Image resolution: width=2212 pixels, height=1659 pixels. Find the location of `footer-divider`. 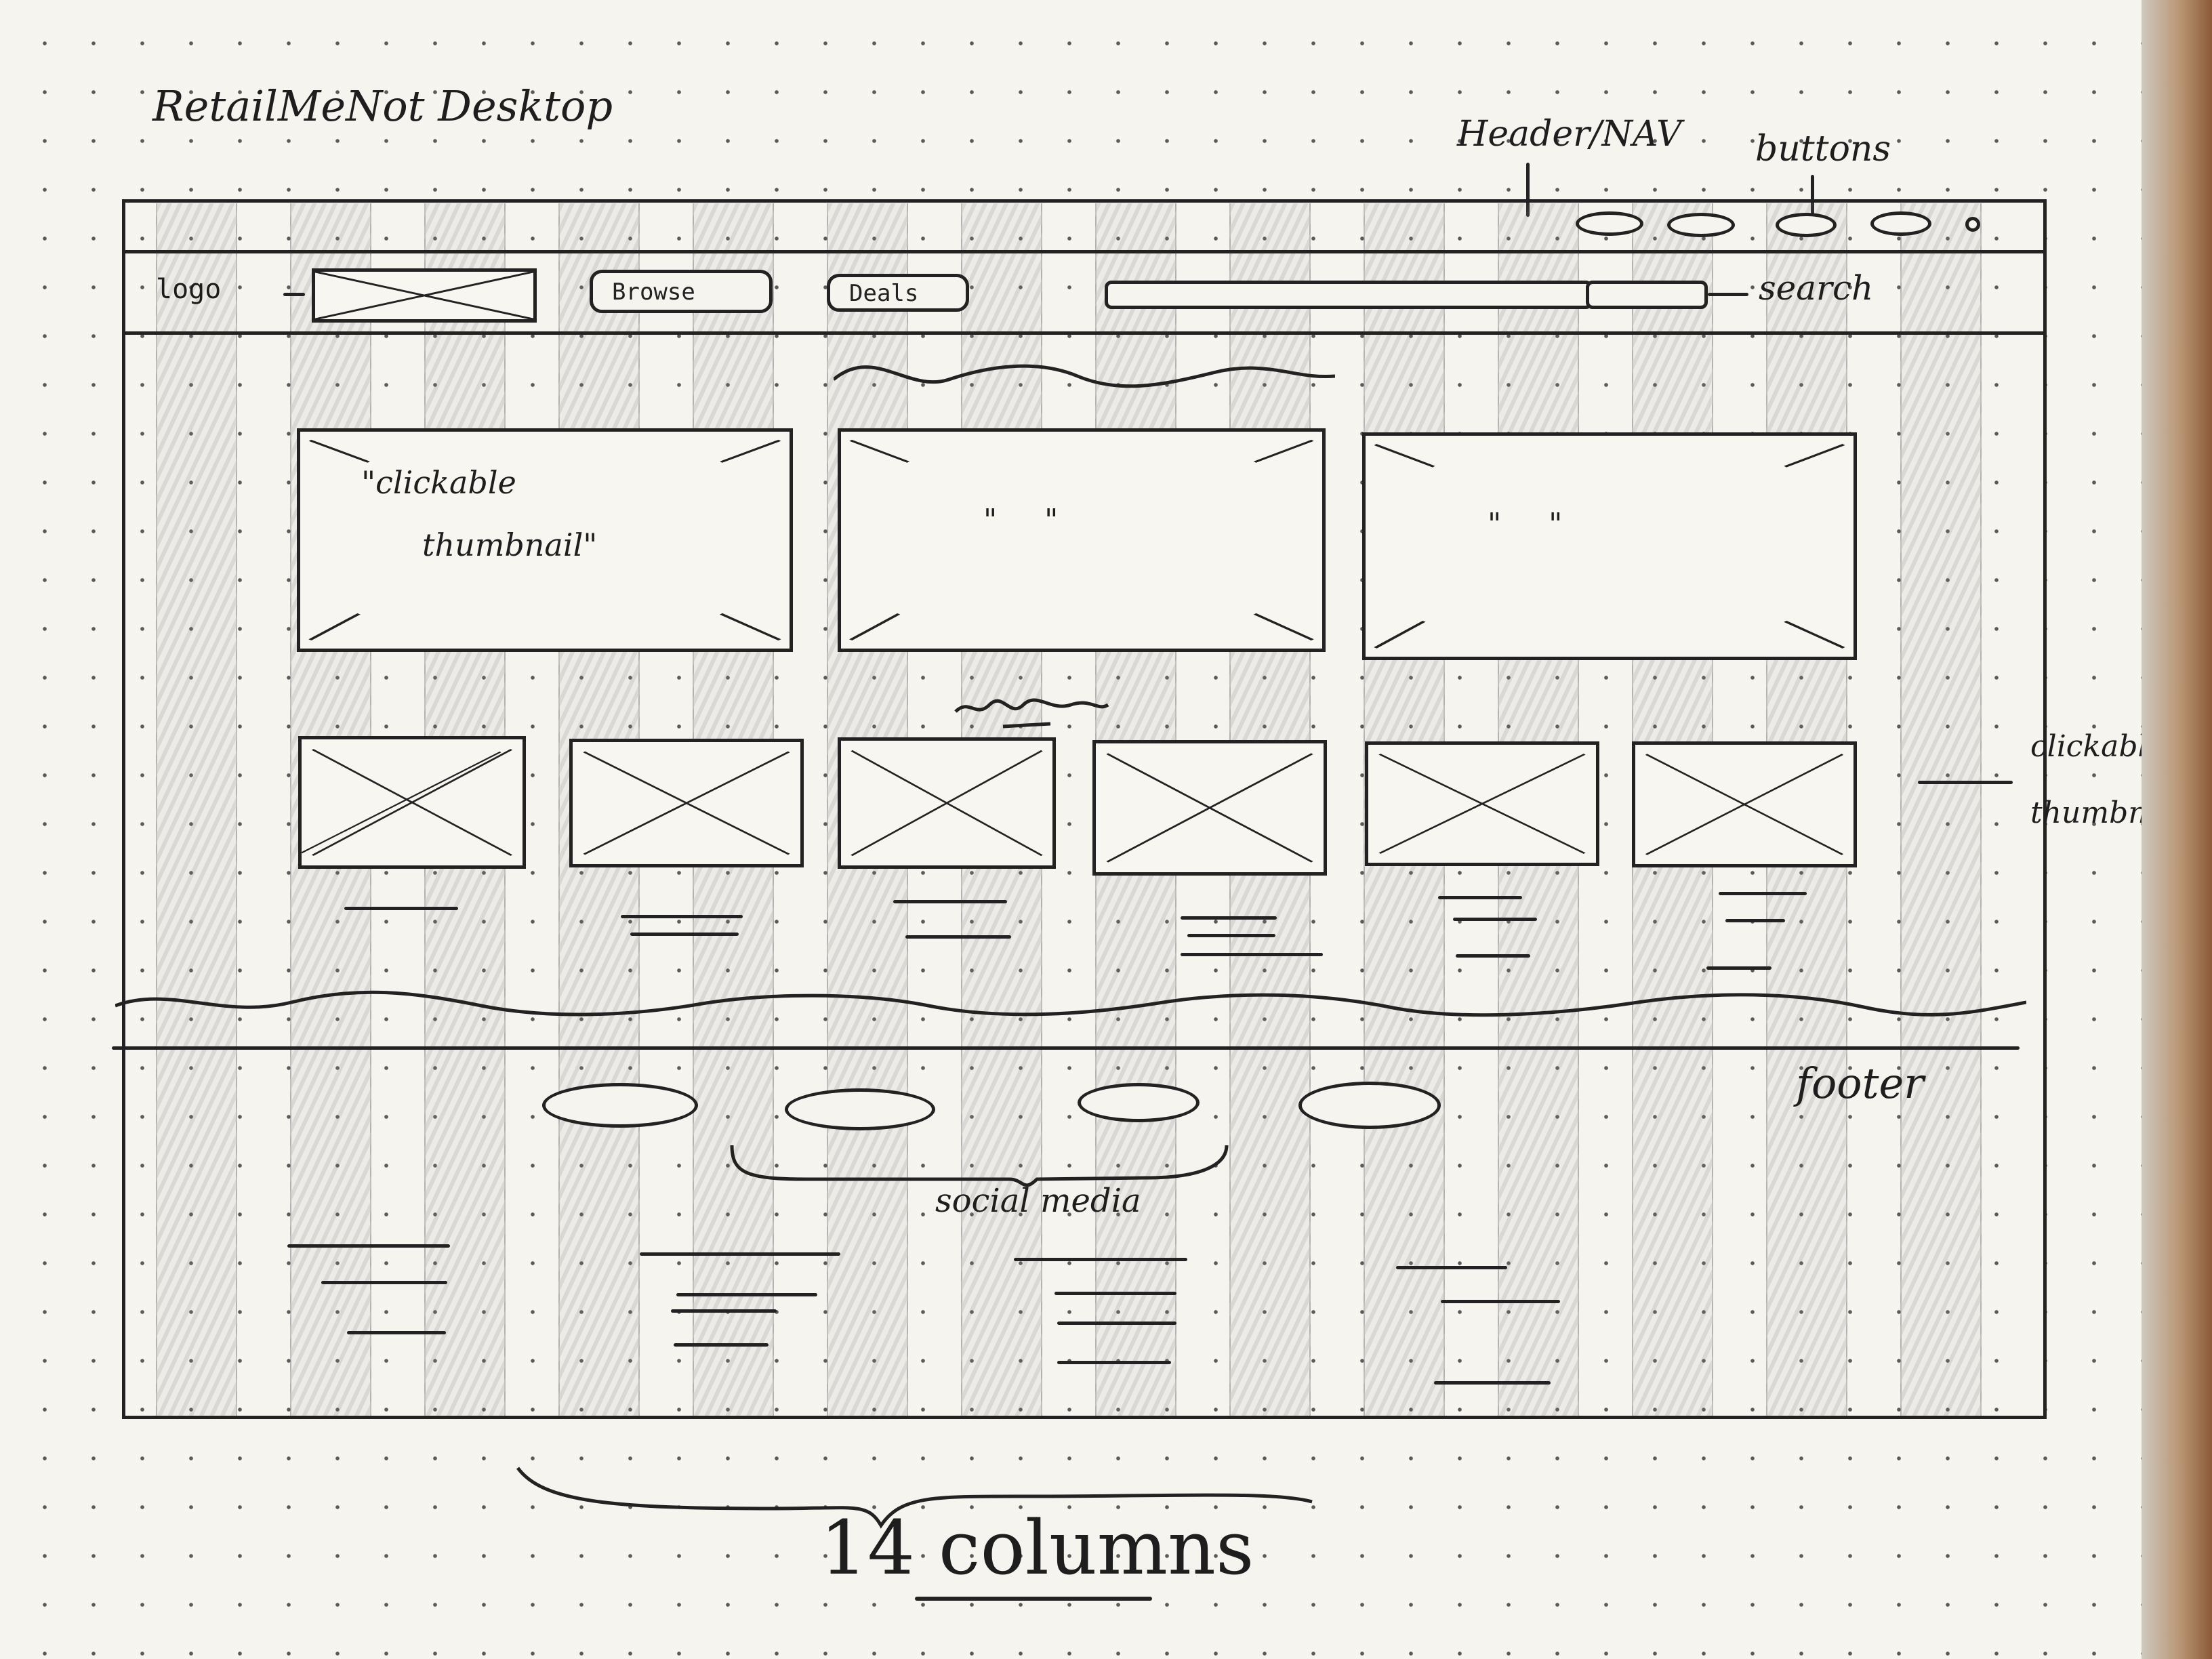

footer-divider is located at coordinates (1066, 1048).